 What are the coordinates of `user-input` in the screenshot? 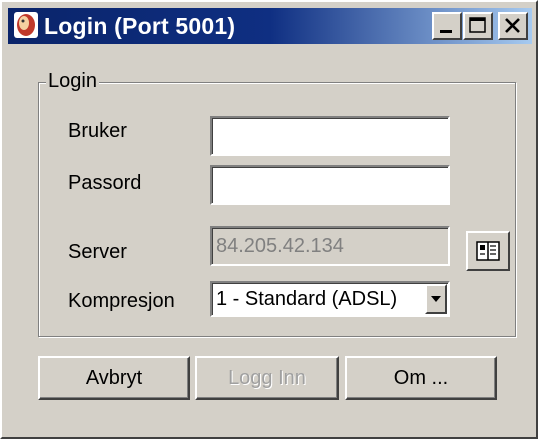 It's located at (330, 136).